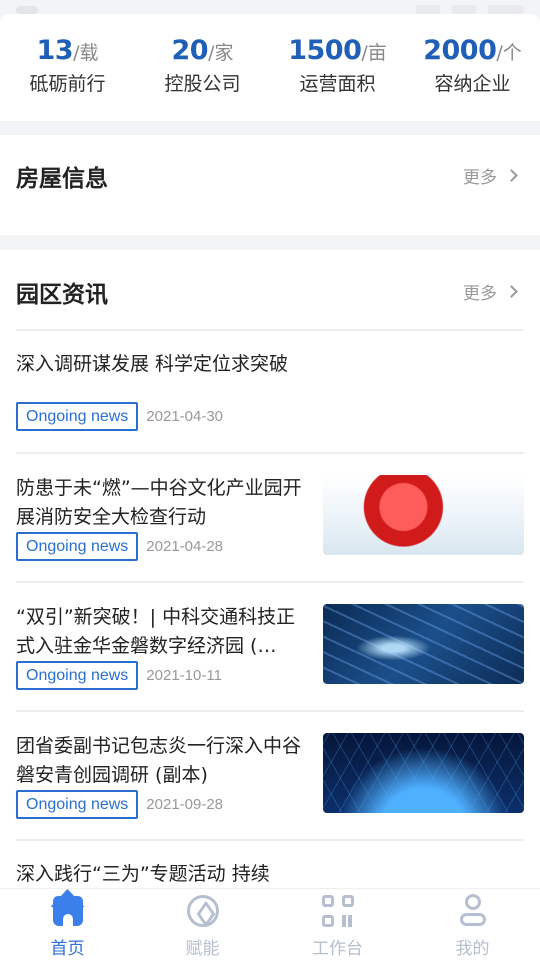 The height and width of the screenshot is (960, 540). Describe the element at coordinates (270, 7) in the screenshot. I see `status-bar` at that location.